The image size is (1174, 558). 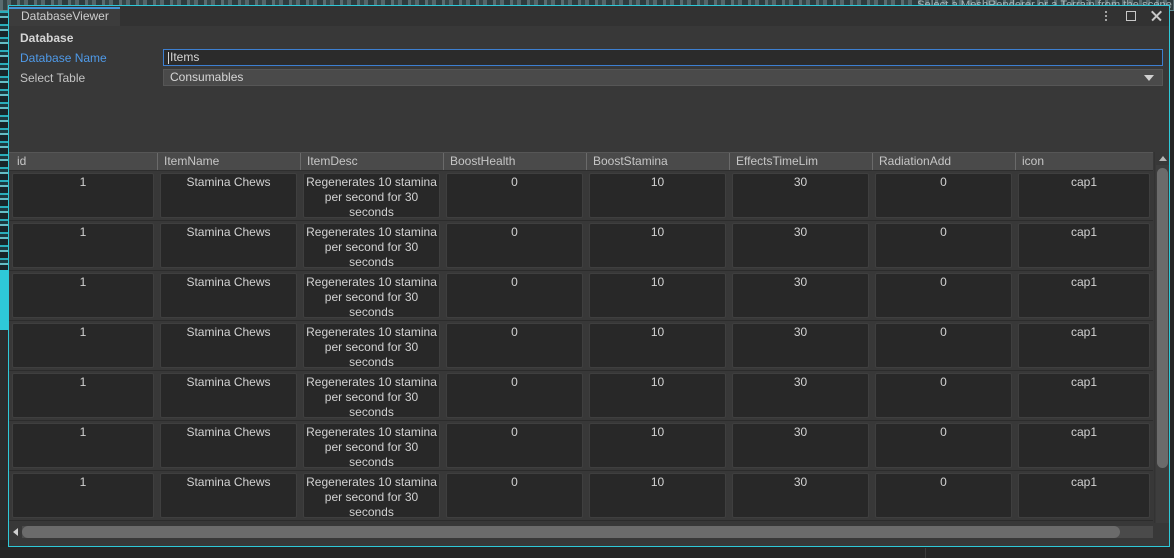 I want to click on close-button, so click(x=1155, y=16).